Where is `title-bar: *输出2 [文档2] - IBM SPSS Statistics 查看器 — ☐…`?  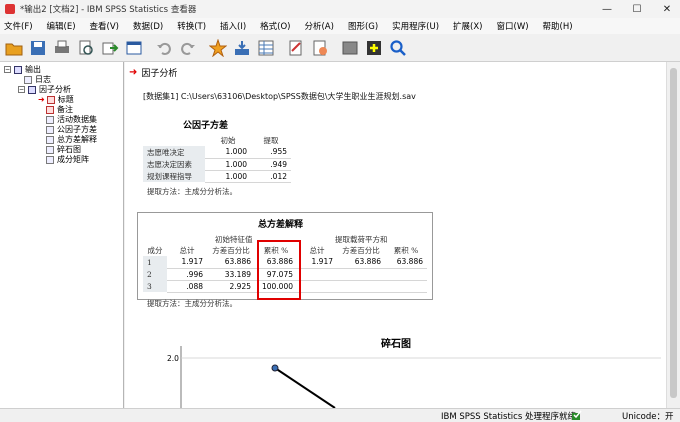 title-bar: *输出2 [文档2] - IBM SPSS Statistics 查看器 — ☐… is located at coordinates (340, 9).